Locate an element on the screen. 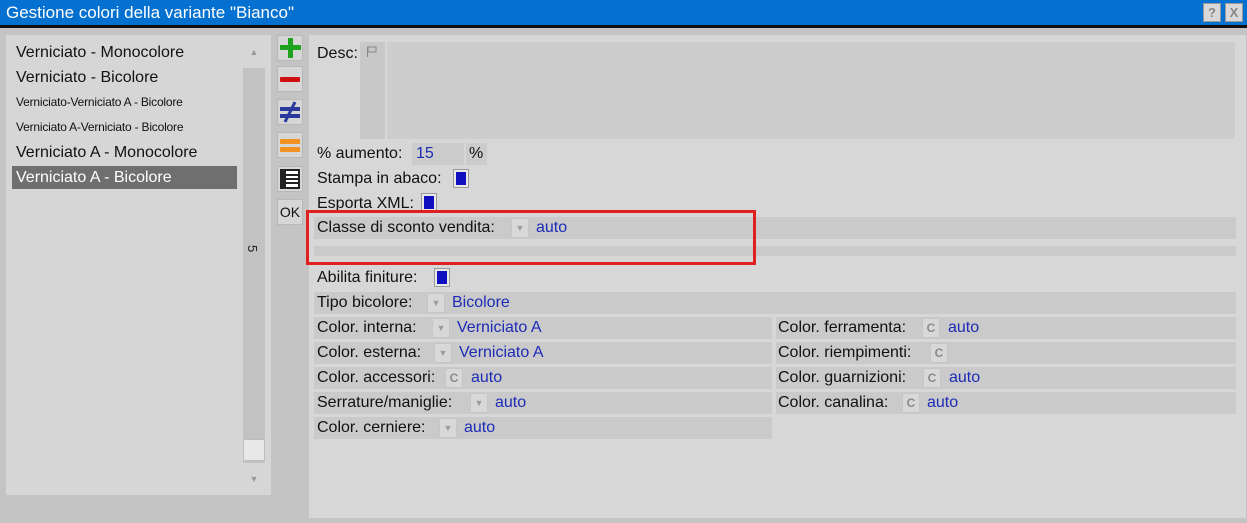 This screenshot has width=1247, height=523. color-cerniere-value: auto is located at coordinates (479, 428).